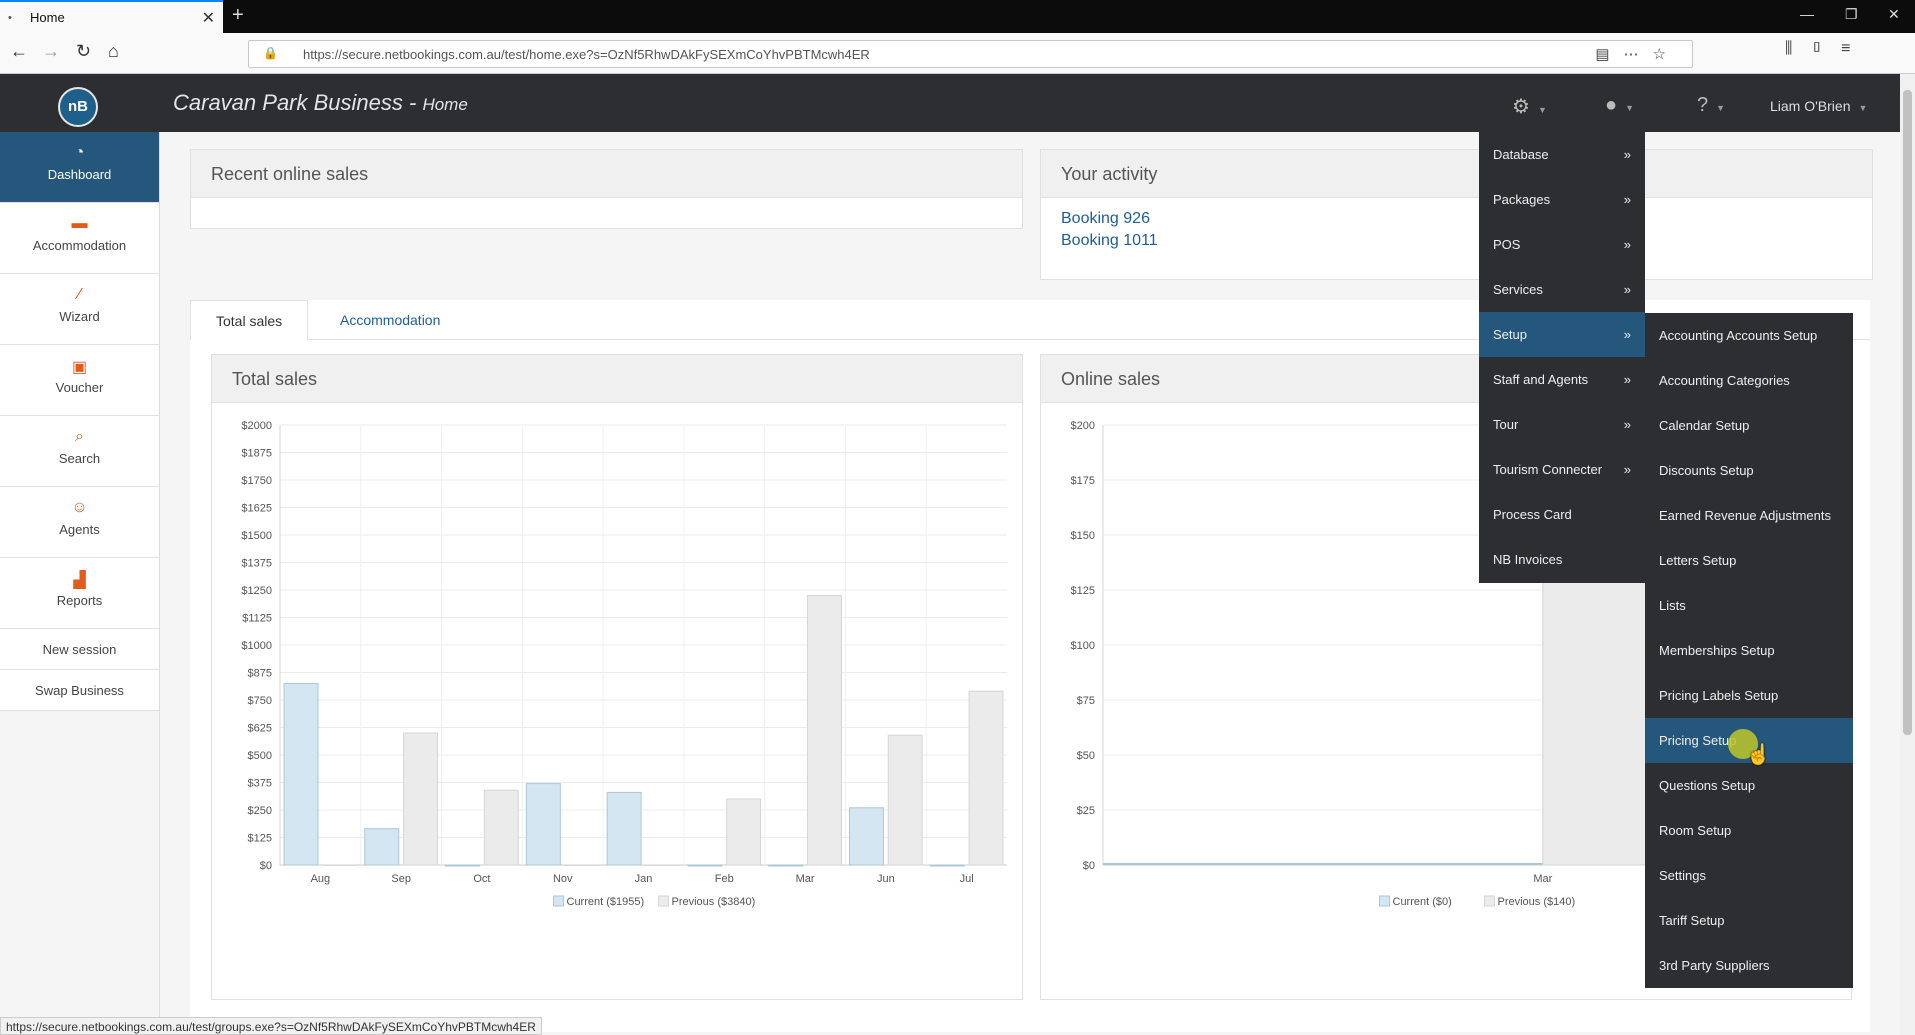 The height and width of the screenshot is (1035, 1915). Describe the element at coordinates (1851, 14) in the screenshot. I see `restore-icon: ❐` at that location.